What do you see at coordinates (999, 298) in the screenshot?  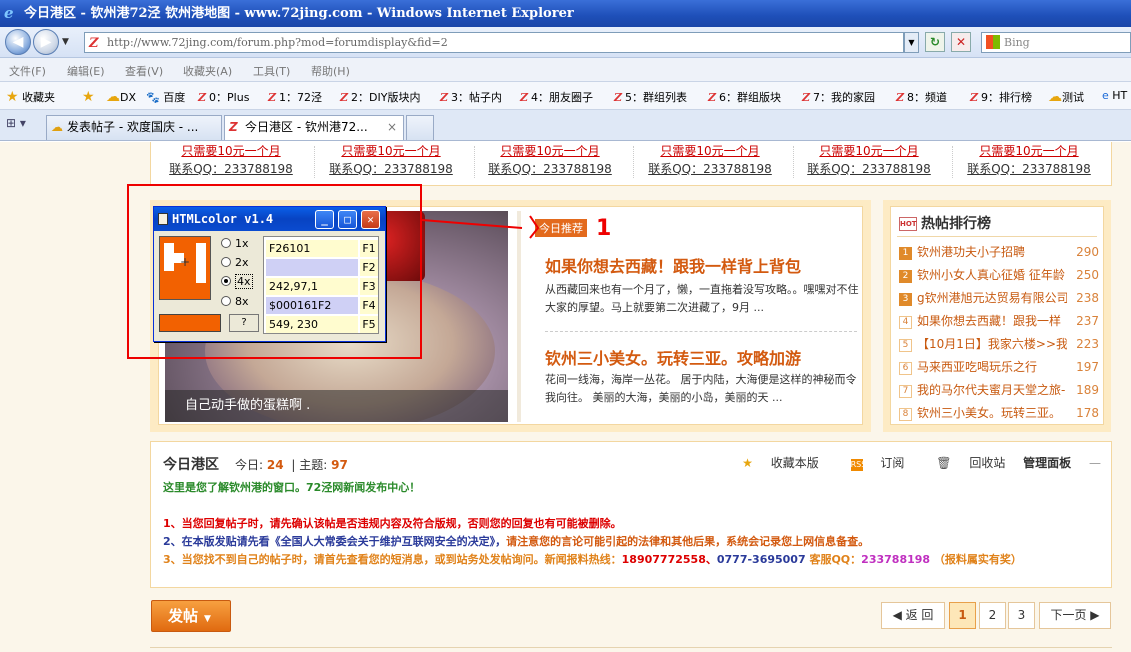 I see `hot-item: 3 g钦州港旭元达贸易有限公司 238` at bounding box center [999, 298].